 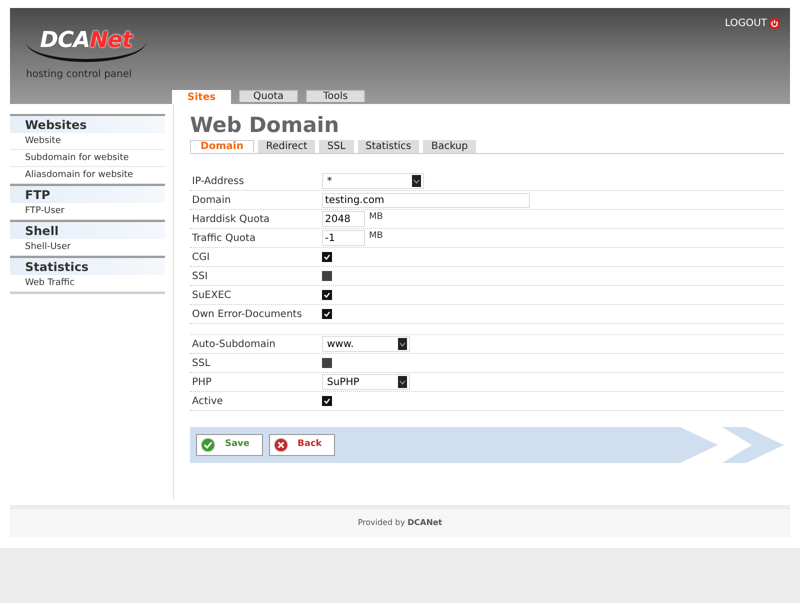 What do you see at coordinates (231, 219) in the screenshot?
I see `field-label: Harddisk Quota` at bounding box center [231, 219].